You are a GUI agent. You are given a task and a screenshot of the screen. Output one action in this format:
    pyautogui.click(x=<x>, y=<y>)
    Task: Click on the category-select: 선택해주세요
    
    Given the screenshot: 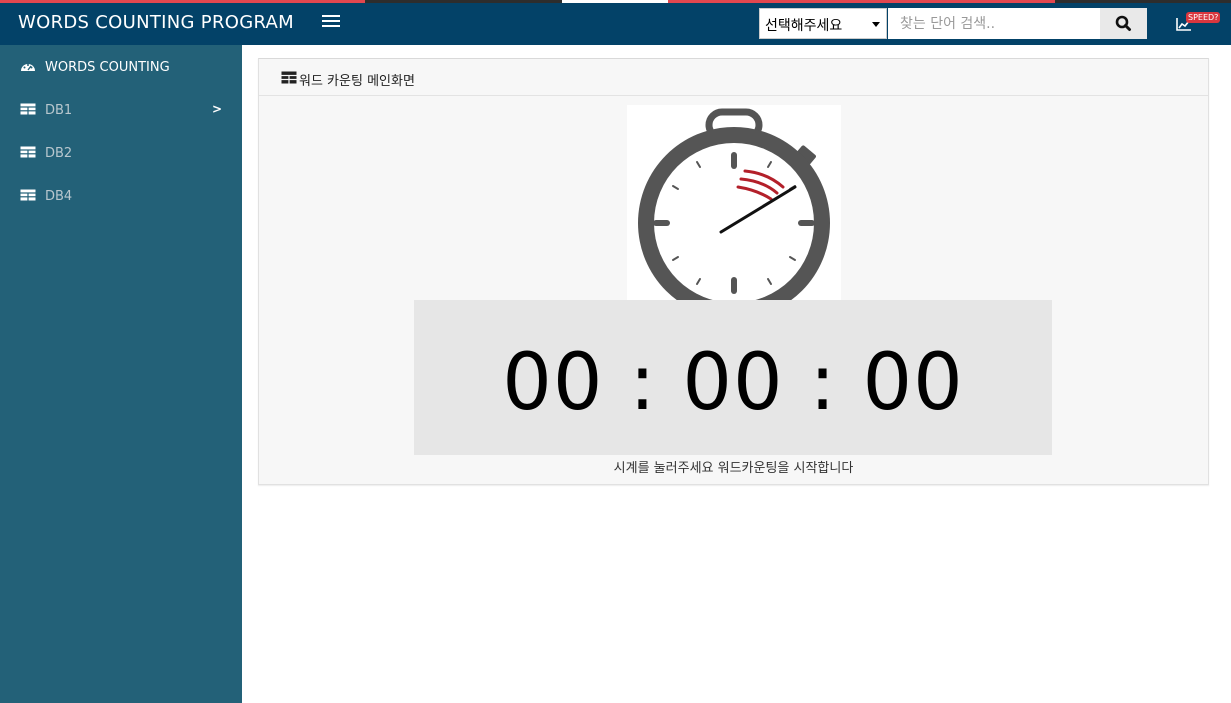 What is the action you would take?
    pyautogui.click(x=823, y=23)
    